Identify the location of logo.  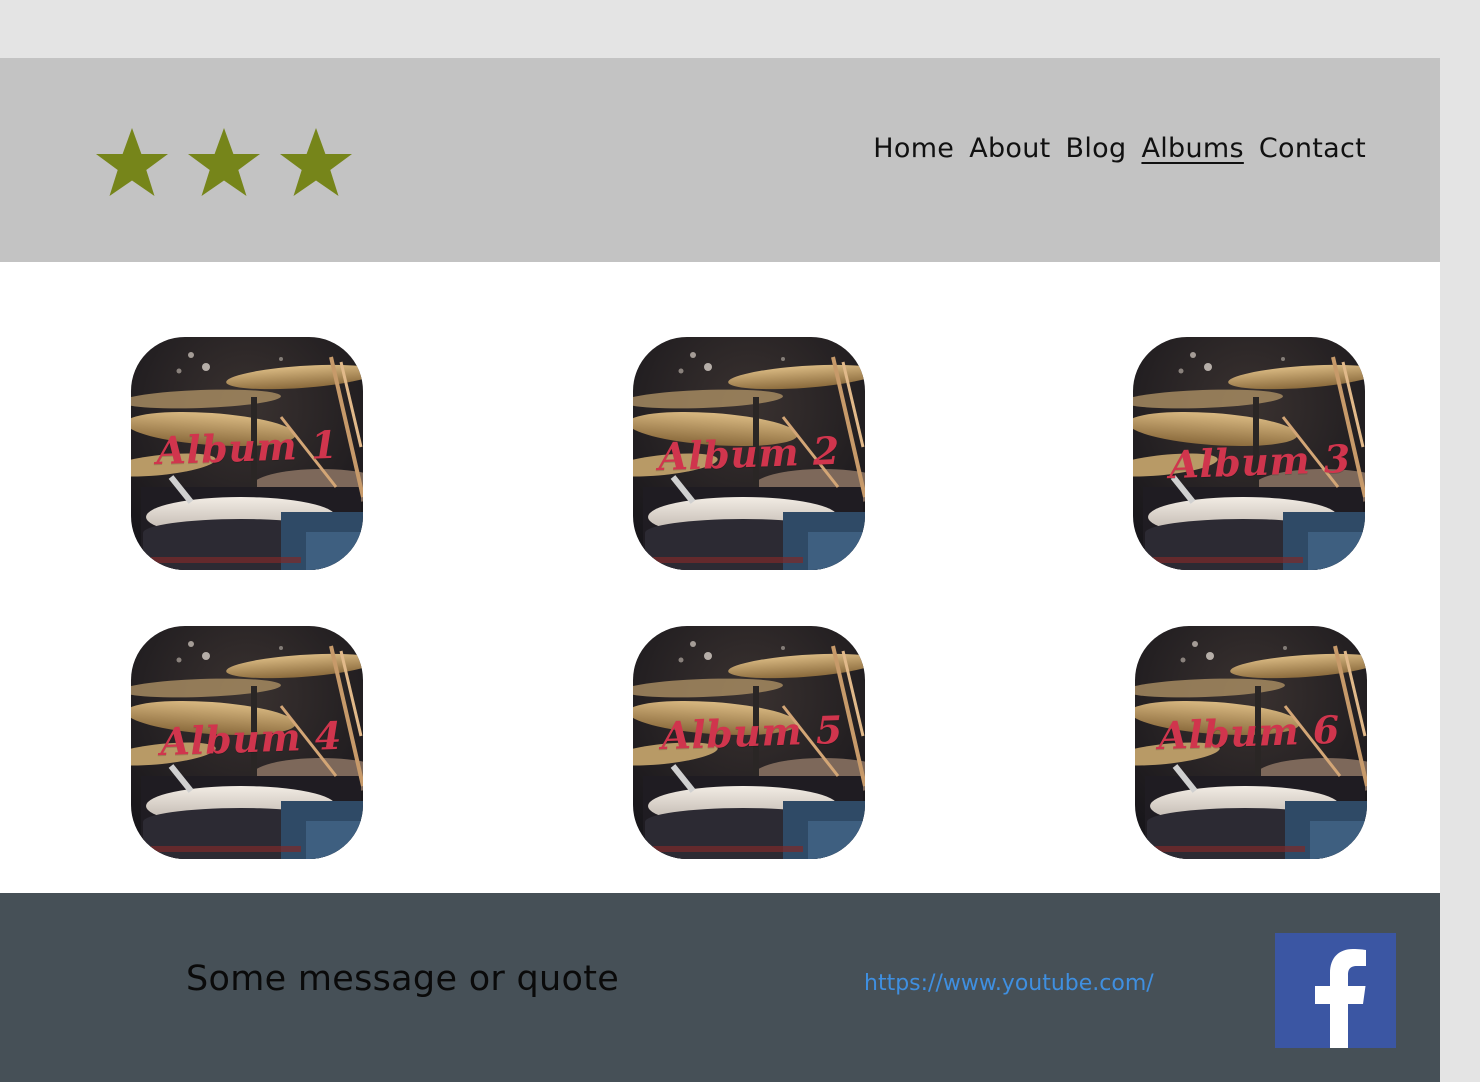
(228, 163).